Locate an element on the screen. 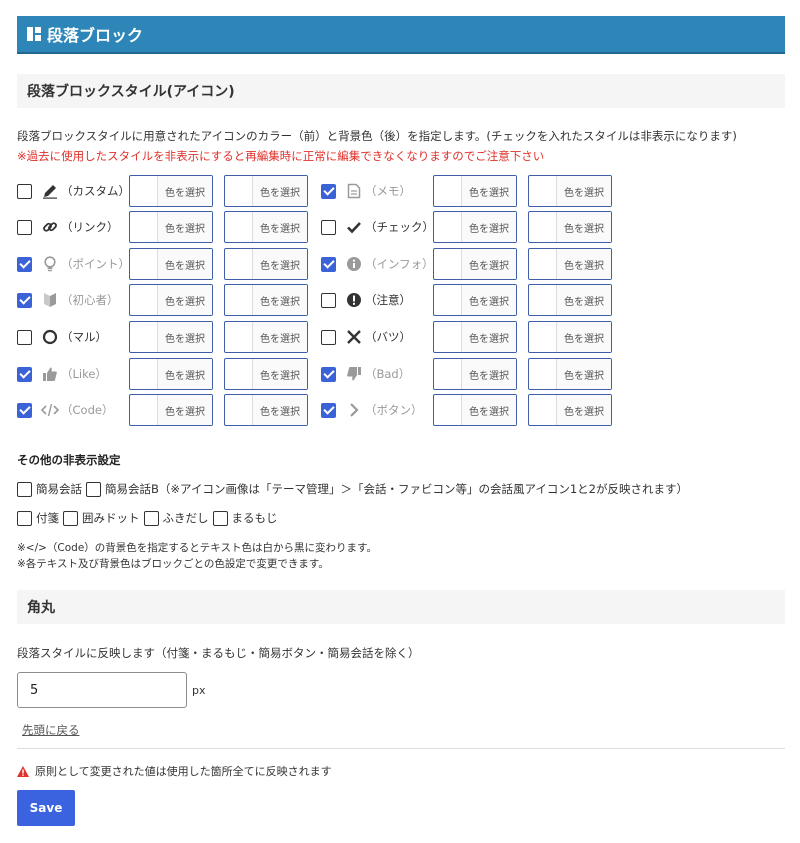  style-row: （カスタム） 色を選択 色を選択 （メモ） 色を選択 色を選択 is located at coordinates (327, 191).